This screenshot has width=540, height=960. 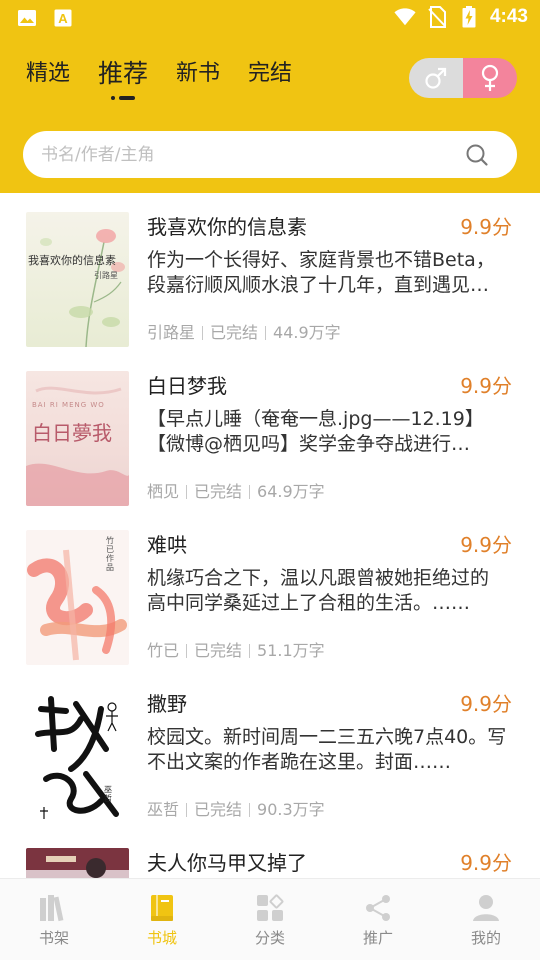 What do you see at coordinates (198, 74) in the screenshot?
I see `tab-new-books: 新书` at bounding box center [198, 74].